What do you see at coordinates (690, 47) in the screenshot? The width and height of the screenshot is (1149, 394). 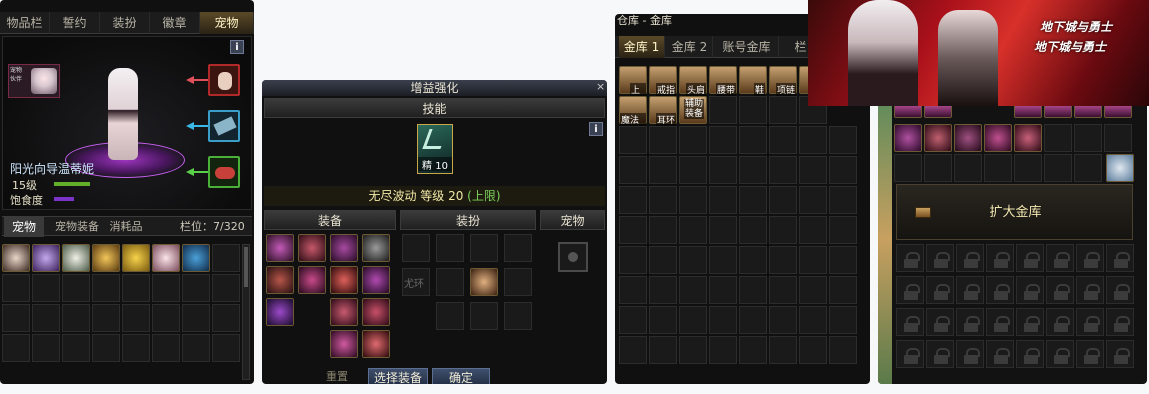 I see `tab-vault-2: 金库 2` at bounding box center [690, 47].